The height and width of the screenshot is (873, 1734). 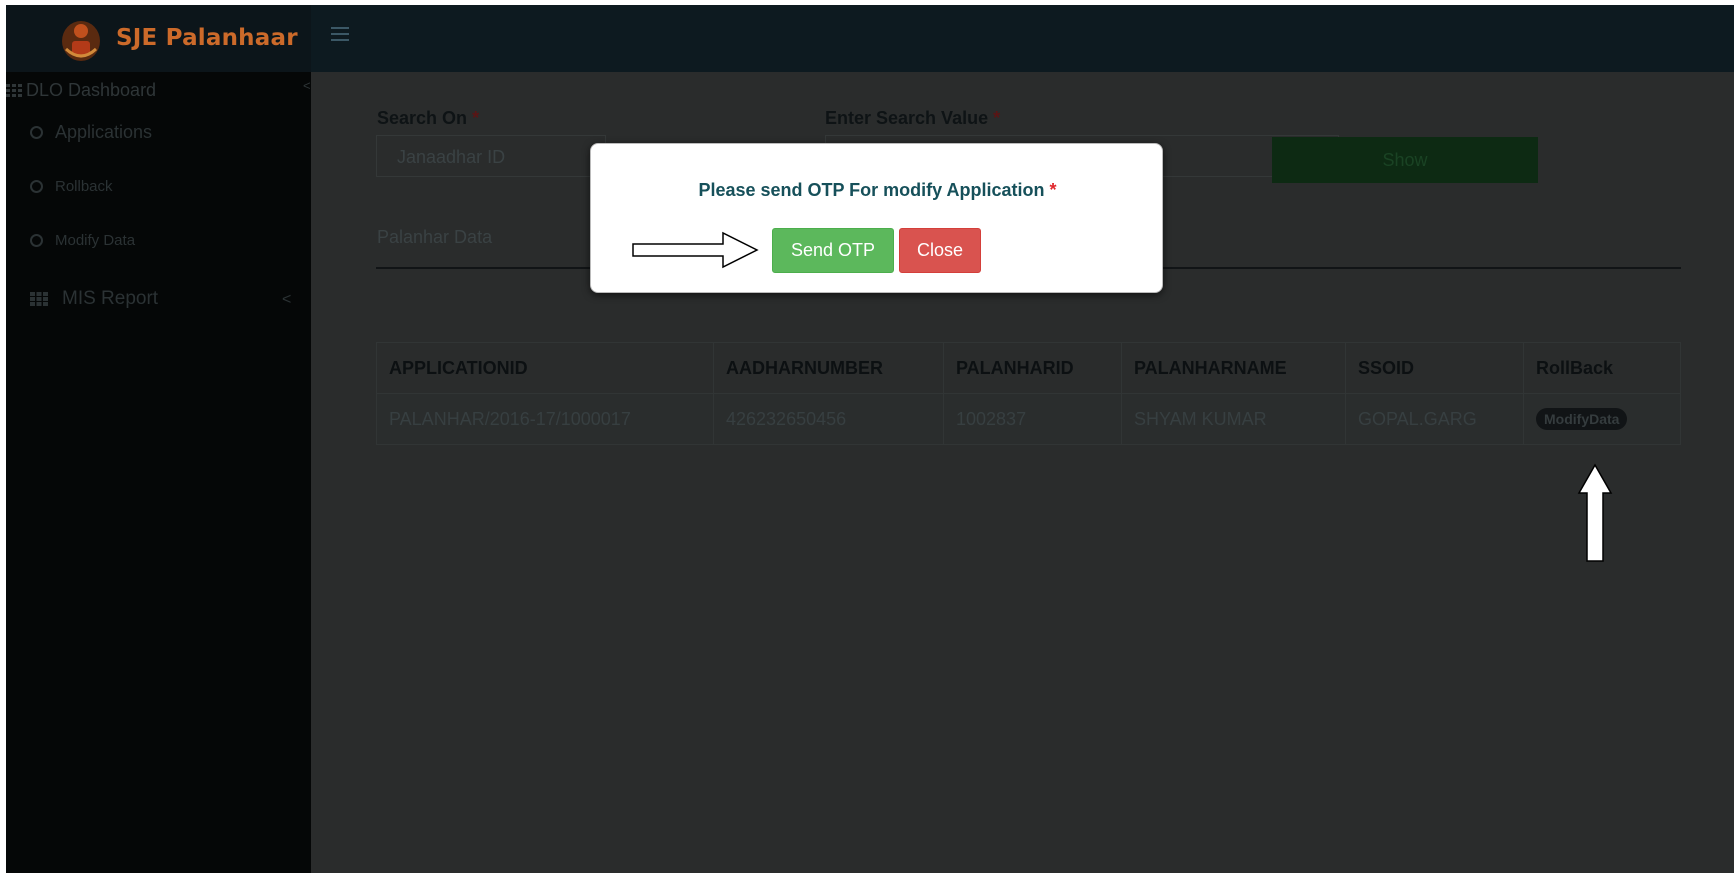 I want to click on arrow-up-icon, so click(x=1595, y=512).